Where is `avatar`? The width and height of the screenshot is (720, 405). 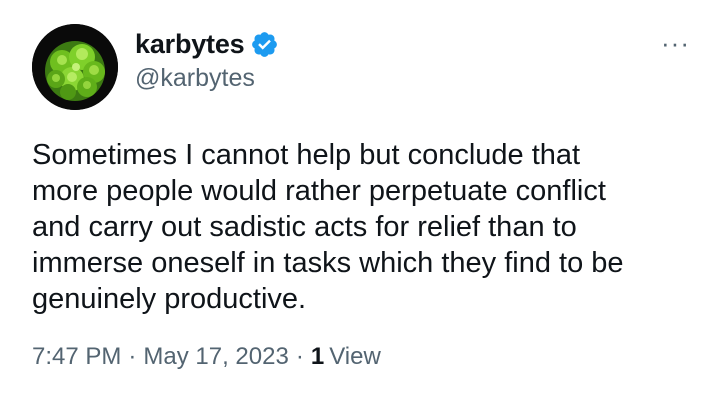
avatar is located at coordinates (75, 67).